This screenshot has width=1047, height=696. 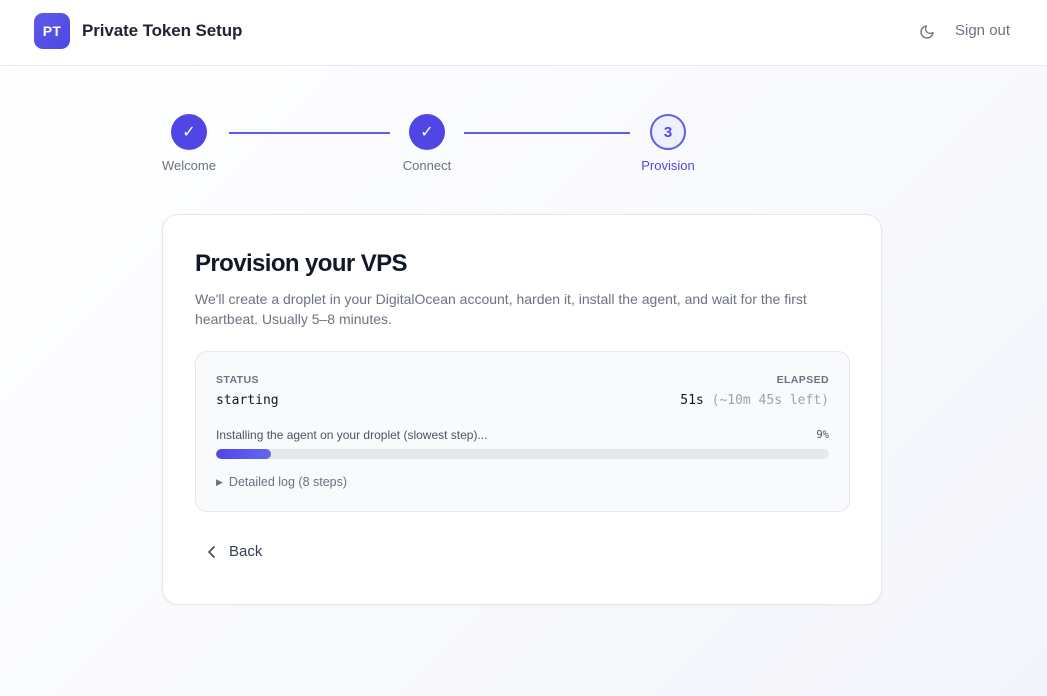 What do you see at coordinates (427, 132) in the screenshot?
I see `step-connect-check-icon: ✓` at bounding box center [427, 132].